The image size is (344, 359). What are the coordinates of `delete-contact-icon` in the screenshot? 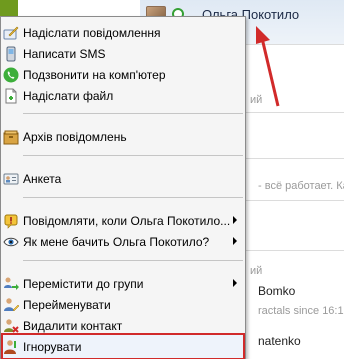 It's located at (11, 326).